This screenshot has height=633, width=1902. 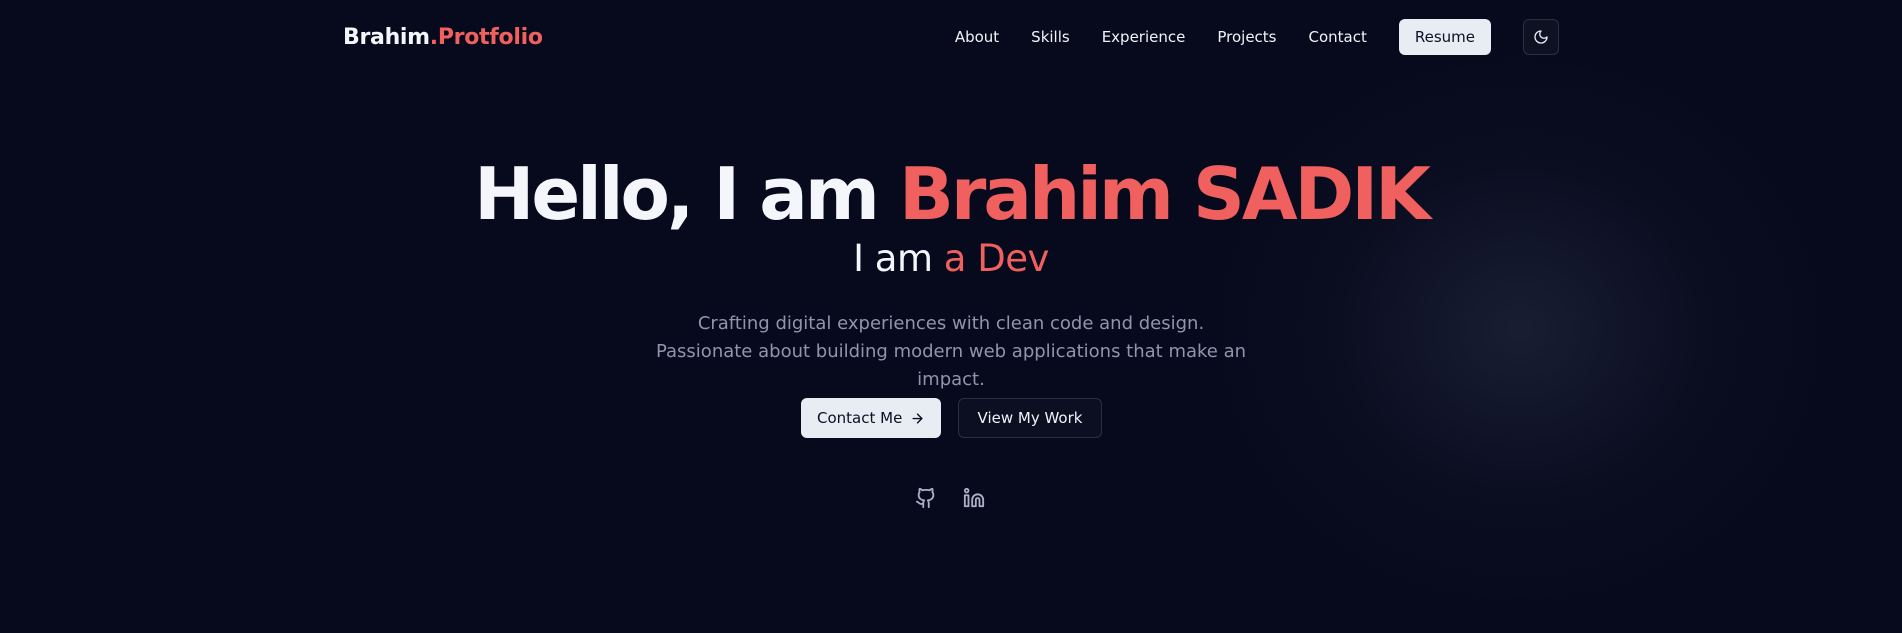 I want to click on github-link, so click(x=926, y=498).